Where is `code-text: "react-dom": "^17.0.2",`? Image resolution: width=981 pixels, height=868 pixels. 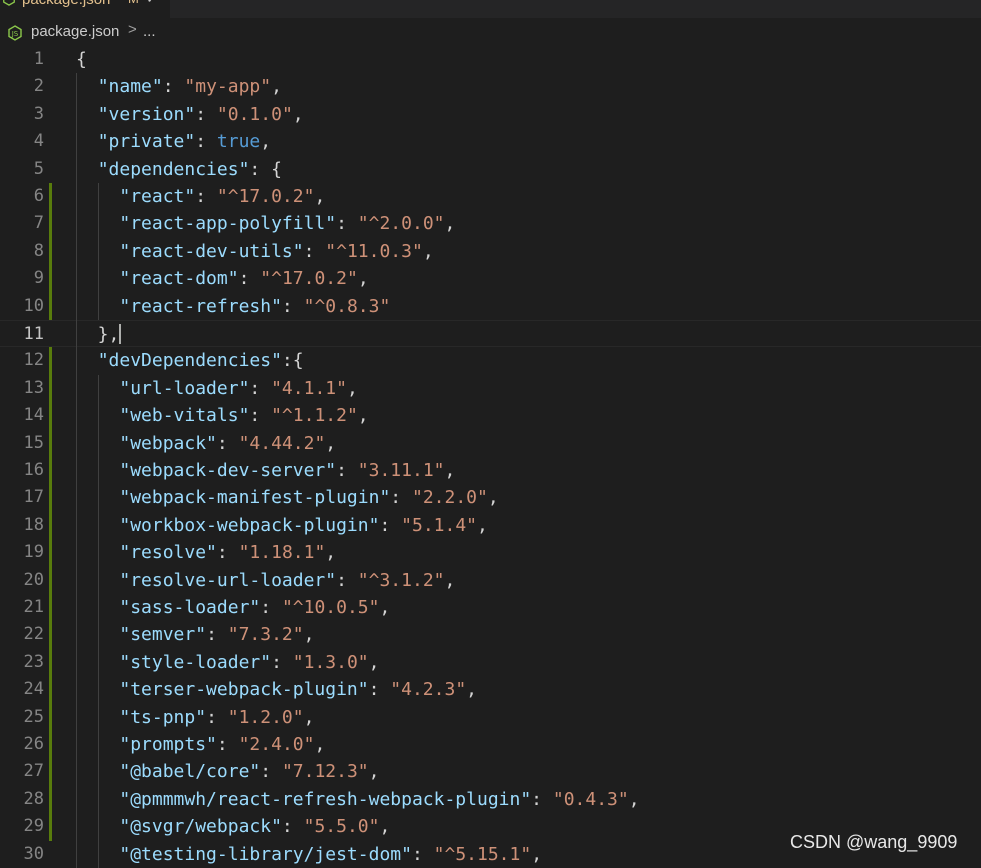 code-text: "react-dom": "^17.0.2", is located at coordinates (222, 279).